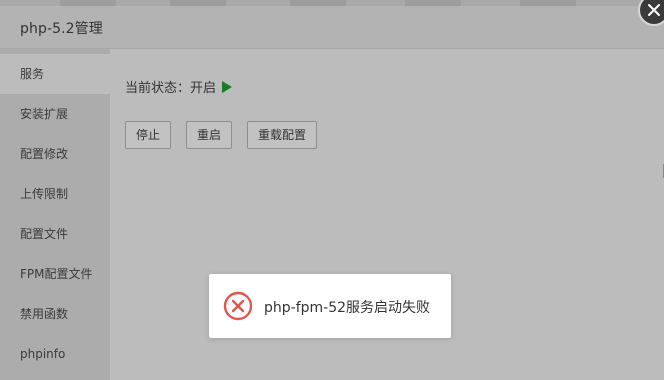  What do you see at coordinates (55, 114) in the screenshot?
I see `sidebar-item-install-extension: 安装扩展` at bounding box center [55, 114].